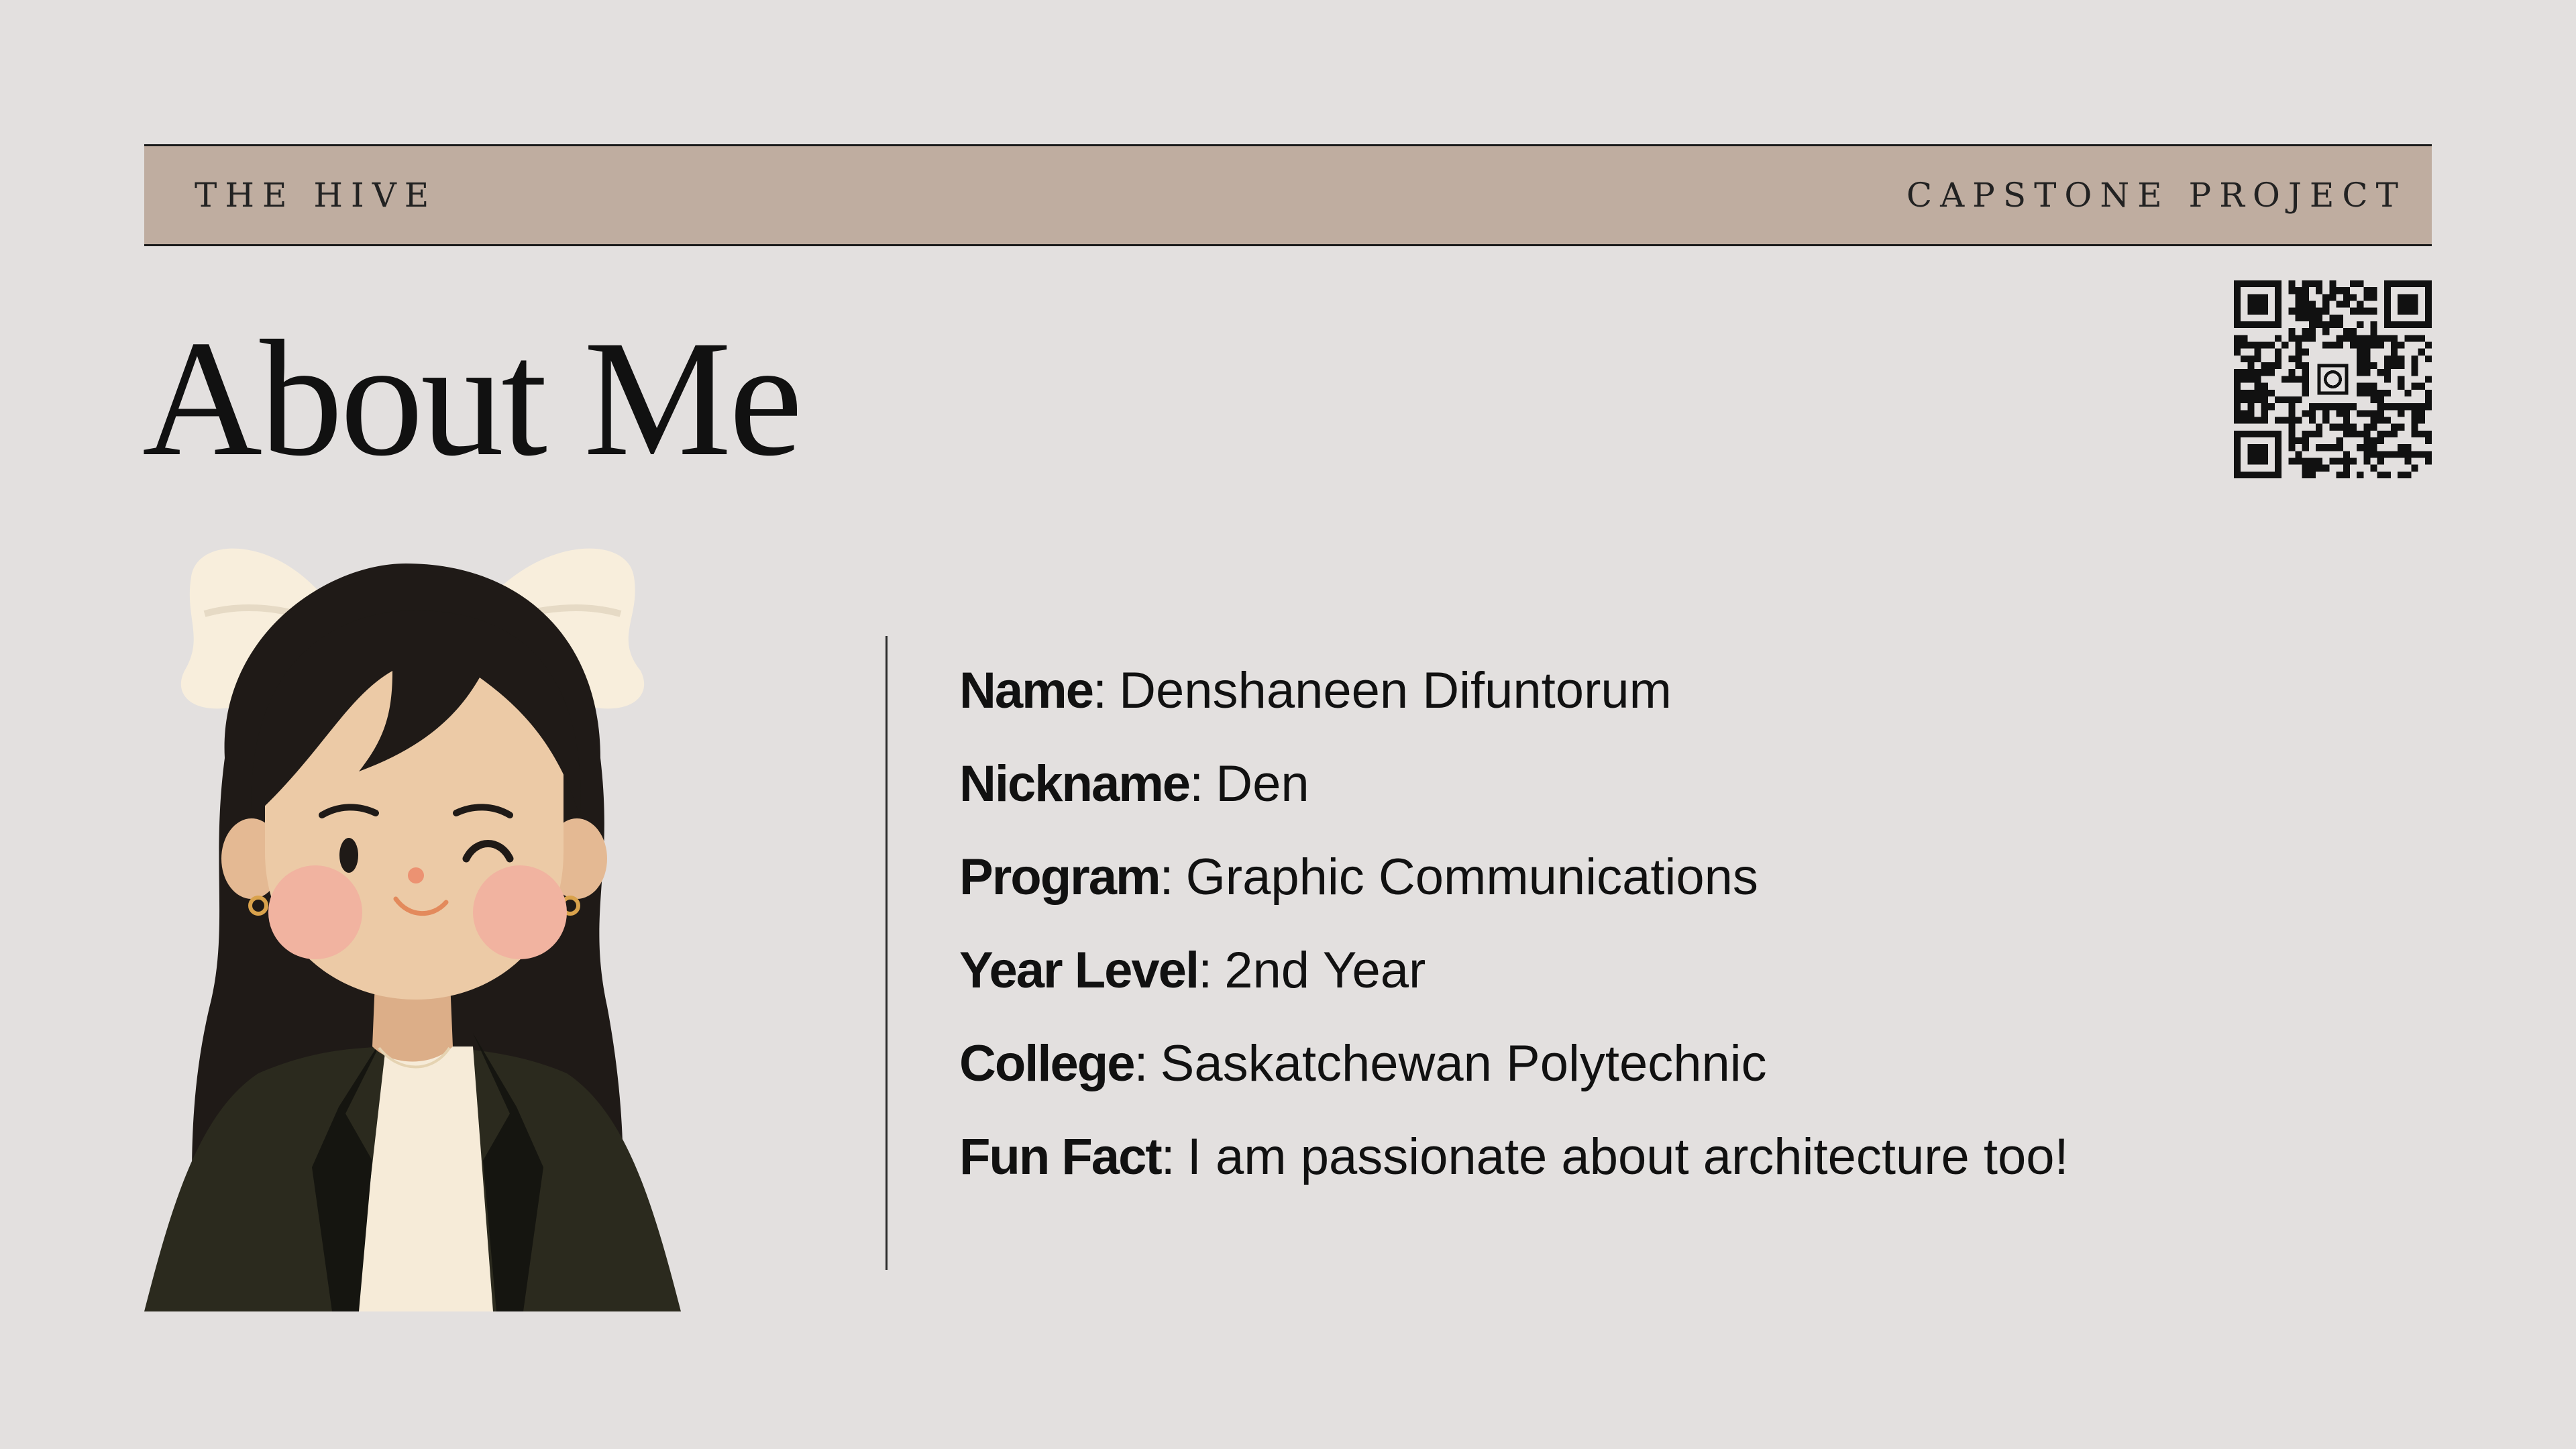  I want to click on detail-nickname: Nickname: Den, so click(1697, 794).